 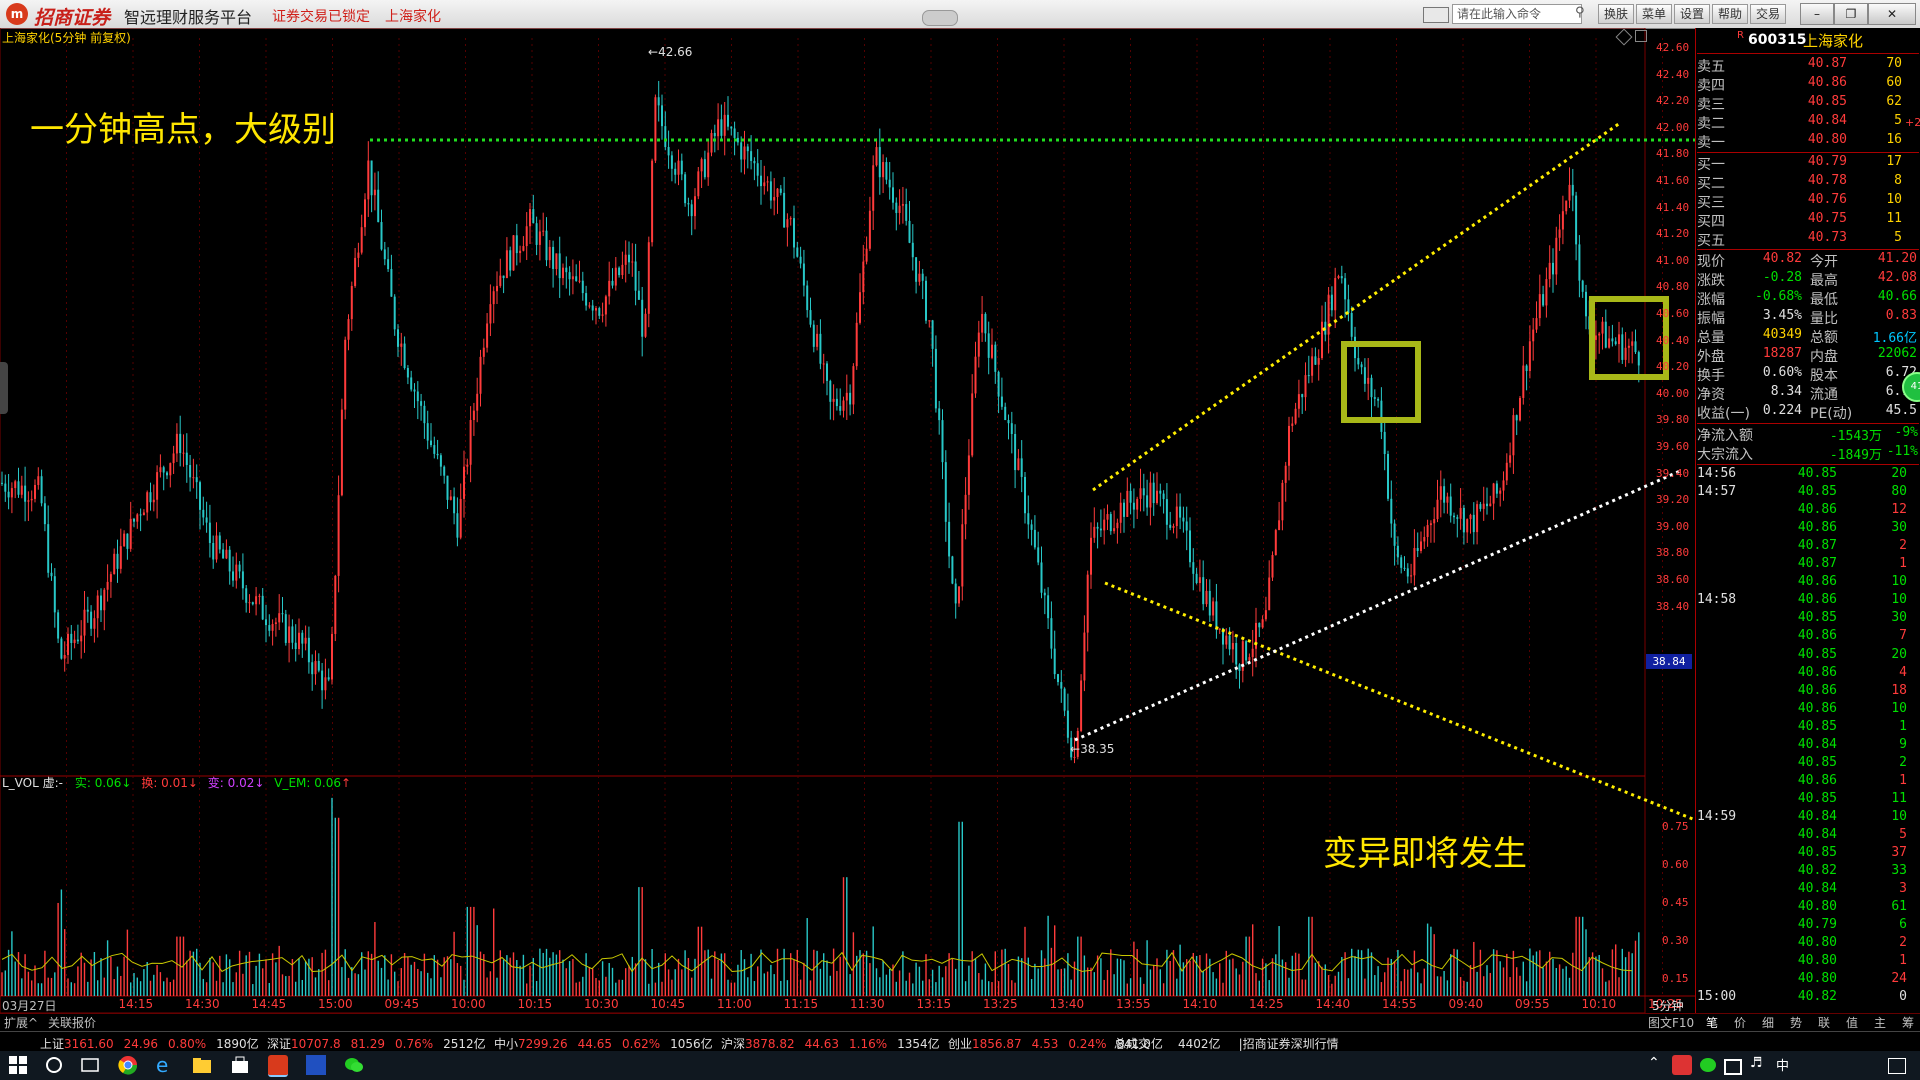 What do you see at coordinates (1673, 74) in the screenshot?
I see `price-tick-label: 42.40` at bounding box center [1673, 74].